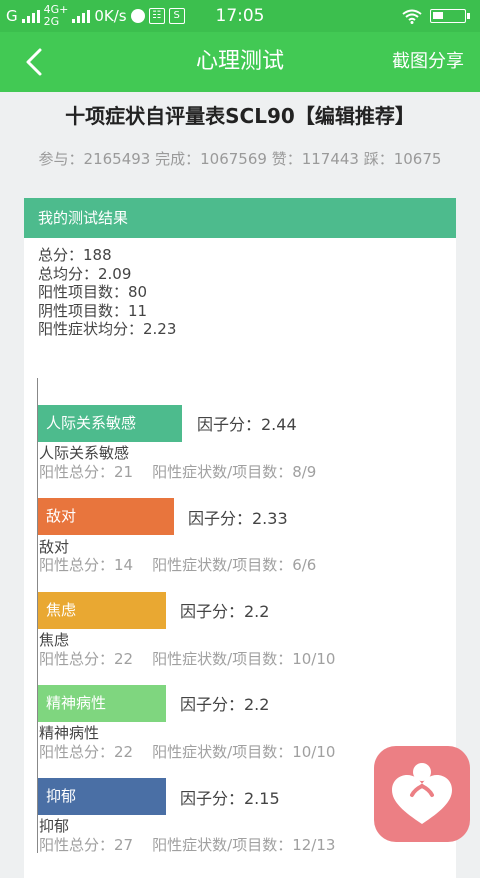  Describe the element at coordinates (75, 255) in the screenshot. I see `total-score: 总分：188` at that location.